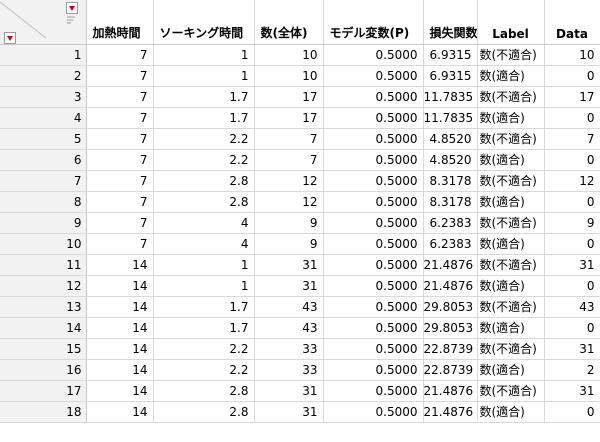 The width and height of the screenshot is (600, 442). What do you see at coordinates (289, 181) in the screenshot?
I see `cell-total-count: 12` at bounding box center [289, 181].